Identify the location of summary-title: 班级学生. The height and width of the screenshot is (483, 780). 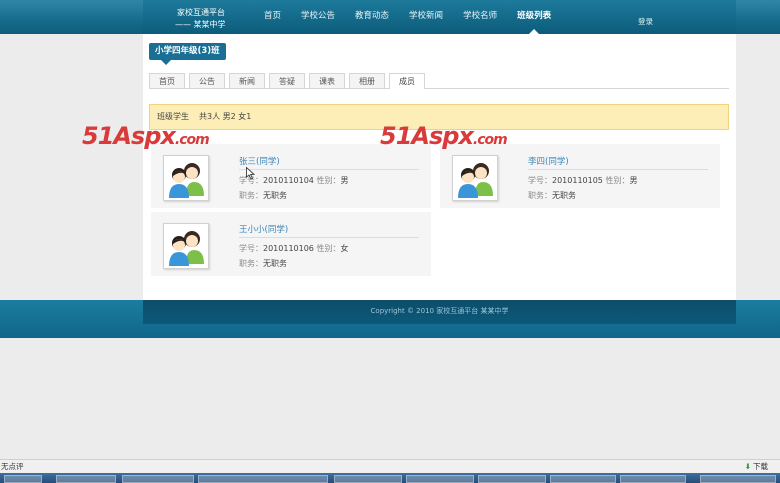
(173, 116).